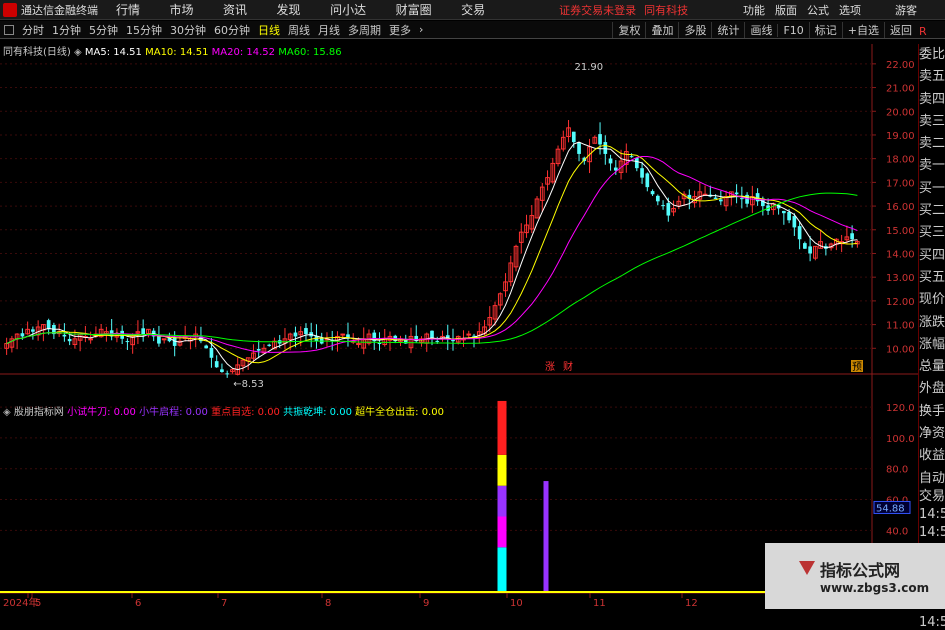 The height and width of the screenshot is (630, 945). Describe the element at coordinates (932, 144) in the screenshot. I see `side-item: 卖二` at that location.